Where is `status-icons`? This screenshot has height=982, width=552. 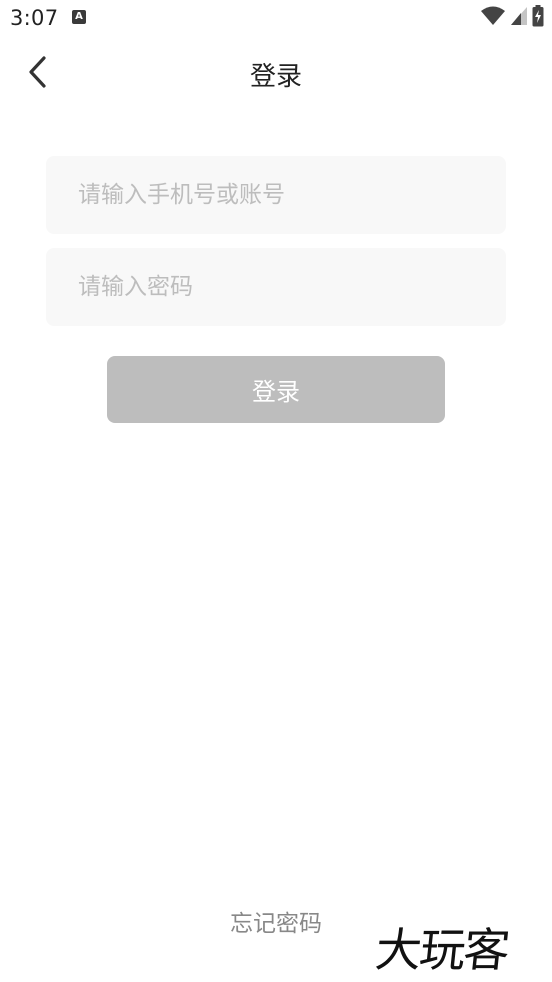 status-icons is located at coordinates (512, 18).